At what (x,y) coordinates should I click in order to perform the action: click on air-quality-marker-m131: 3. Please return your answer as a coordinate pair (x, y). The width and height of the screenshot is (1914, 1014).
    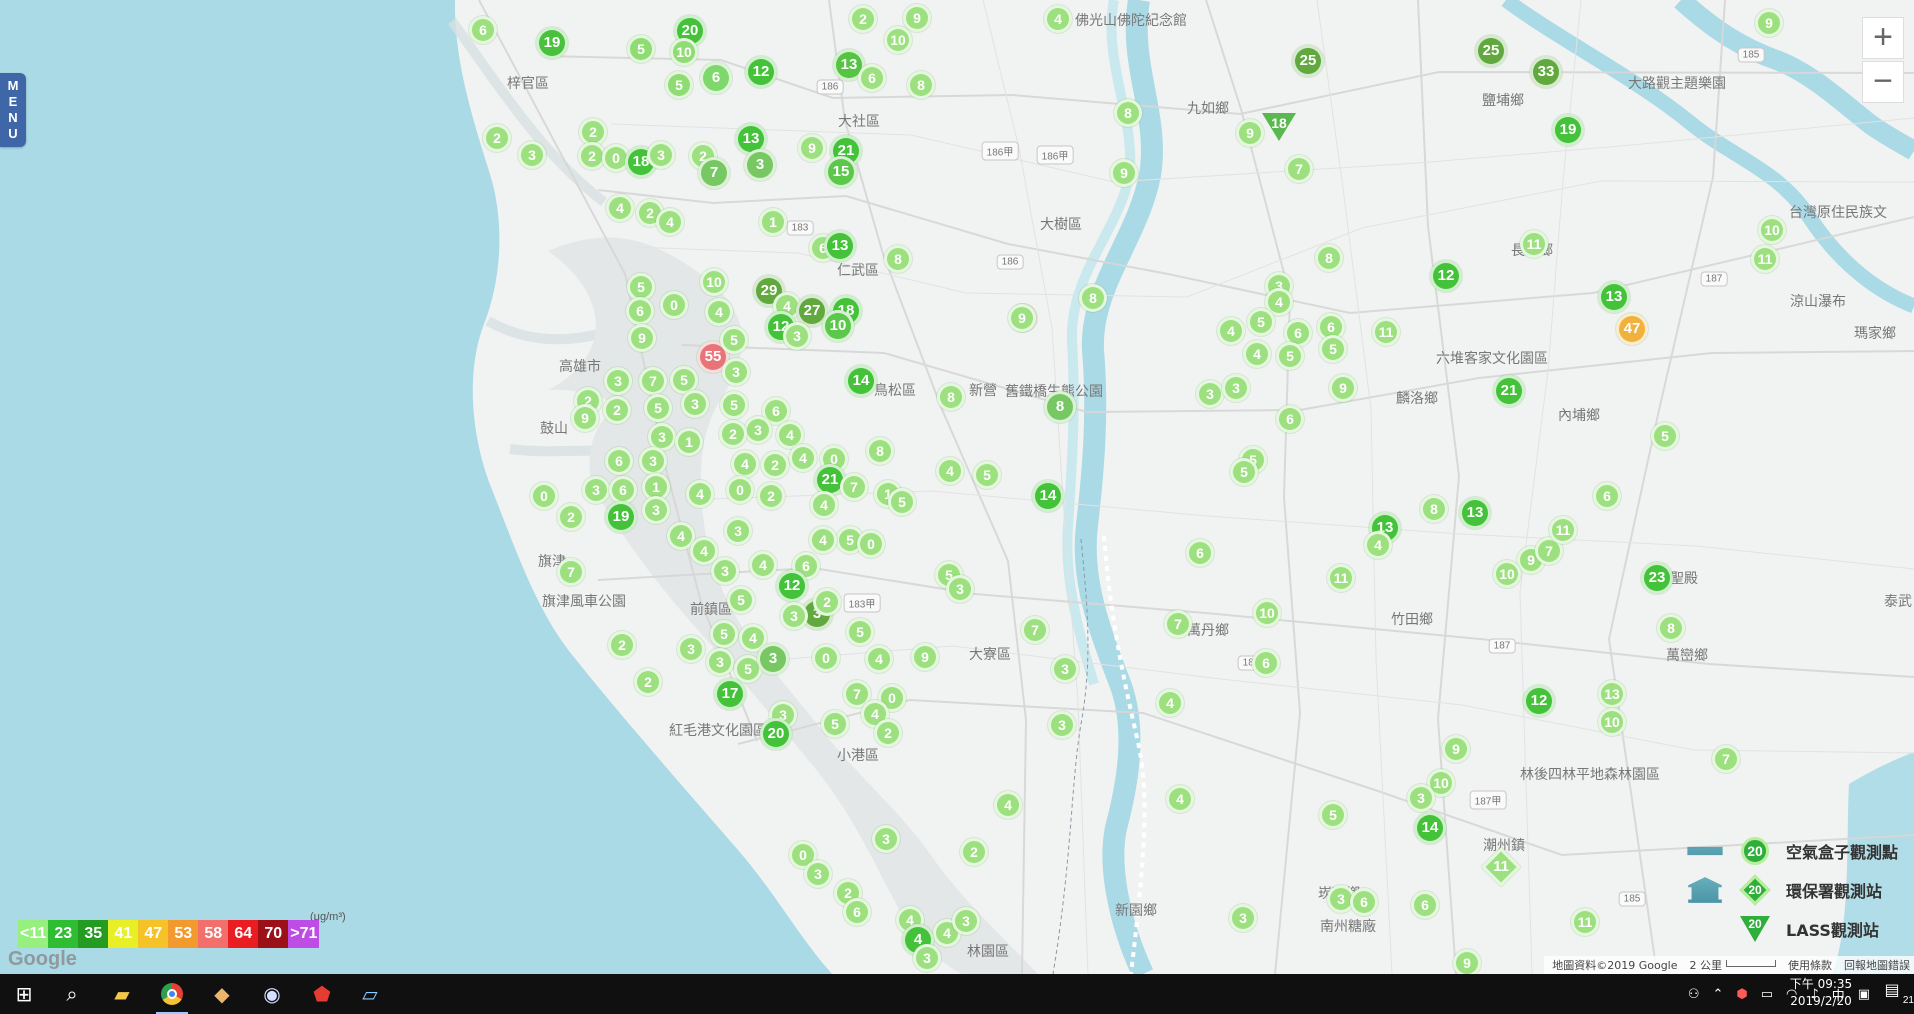
    Looking at the image, I should click on (886, 839).